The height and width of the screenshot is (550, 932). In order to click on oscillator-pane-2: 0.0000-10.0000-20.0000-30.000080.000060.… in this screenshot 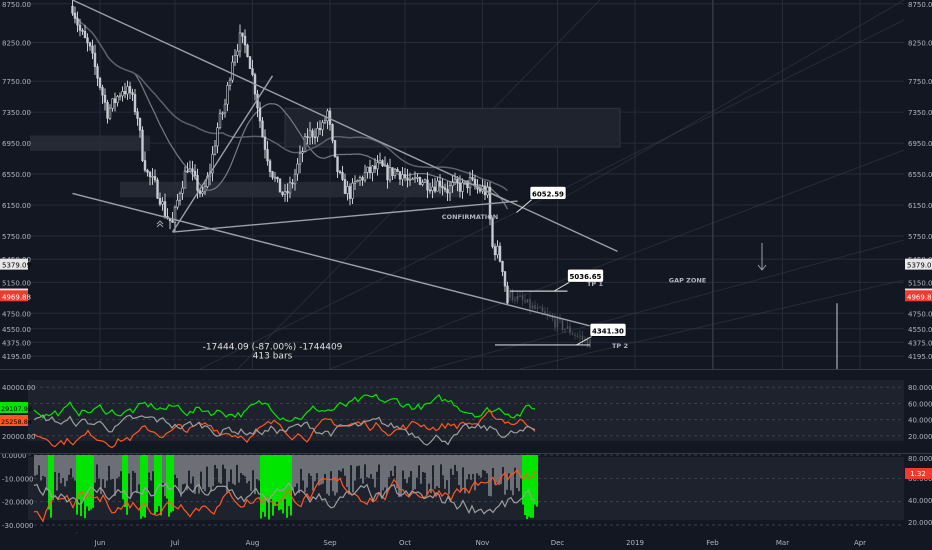, I will do `click(467, 492)`.